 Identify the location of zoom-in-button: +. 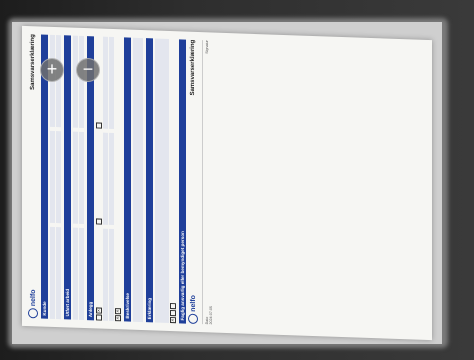
(52, 70).